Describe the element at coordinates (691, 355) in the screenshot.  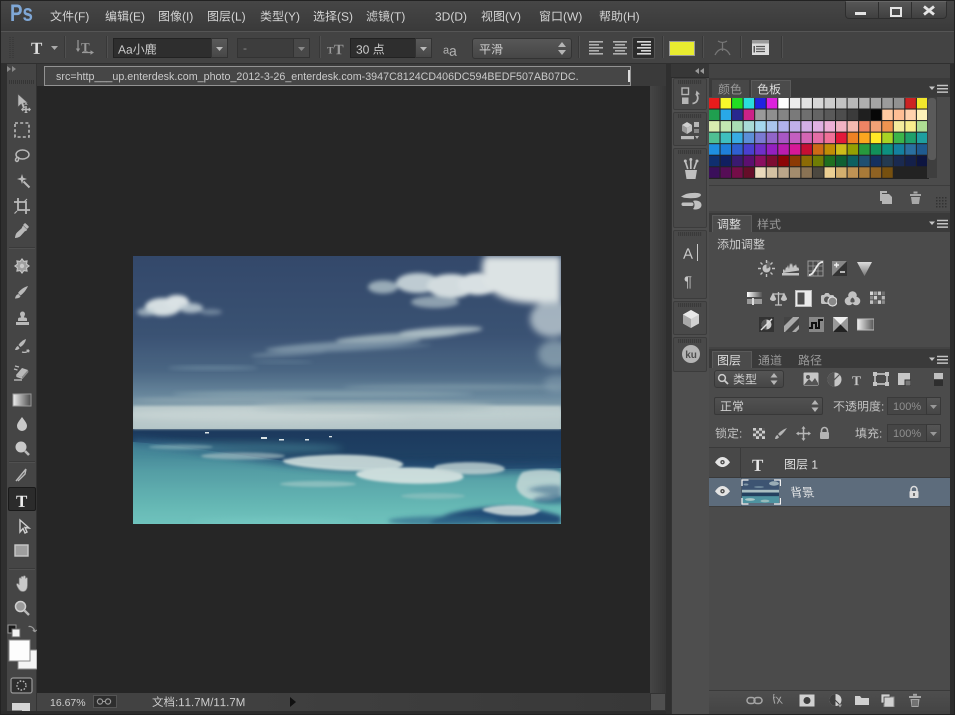
I see `svg-text: ku` at that location.